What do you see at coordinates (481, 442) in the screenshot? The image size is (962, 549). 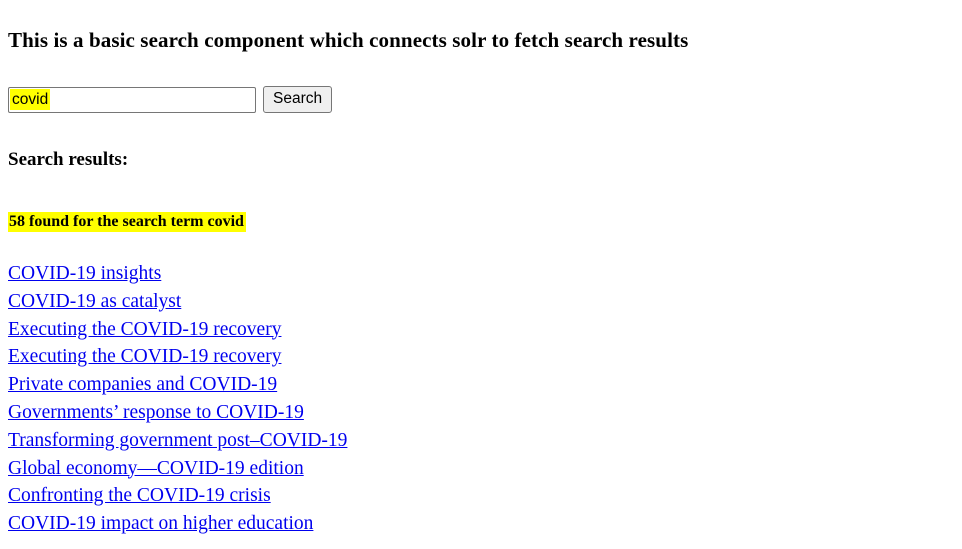 I see `list-item: Transforming government post–COVID-19` at bounding box center [481, 442].